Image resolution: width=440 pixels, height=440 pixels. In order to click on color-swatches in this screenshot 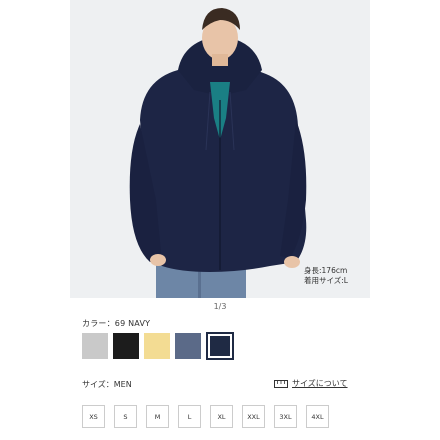, I will do `click(158, 346)`.